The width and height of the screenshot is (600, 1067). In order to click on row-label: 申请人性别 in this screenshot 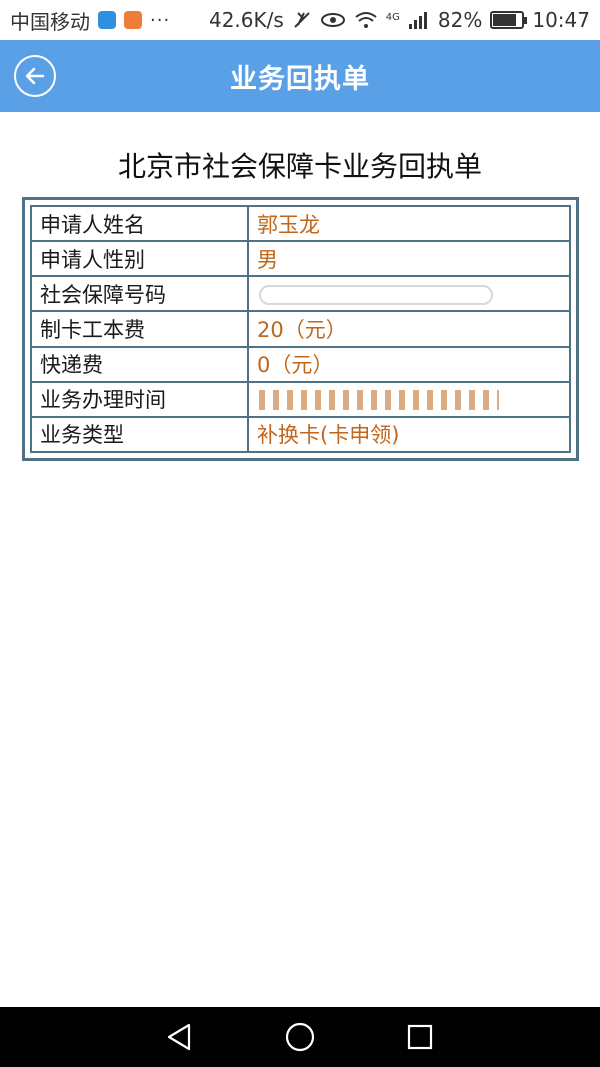, I will do `click(139, 259)`.